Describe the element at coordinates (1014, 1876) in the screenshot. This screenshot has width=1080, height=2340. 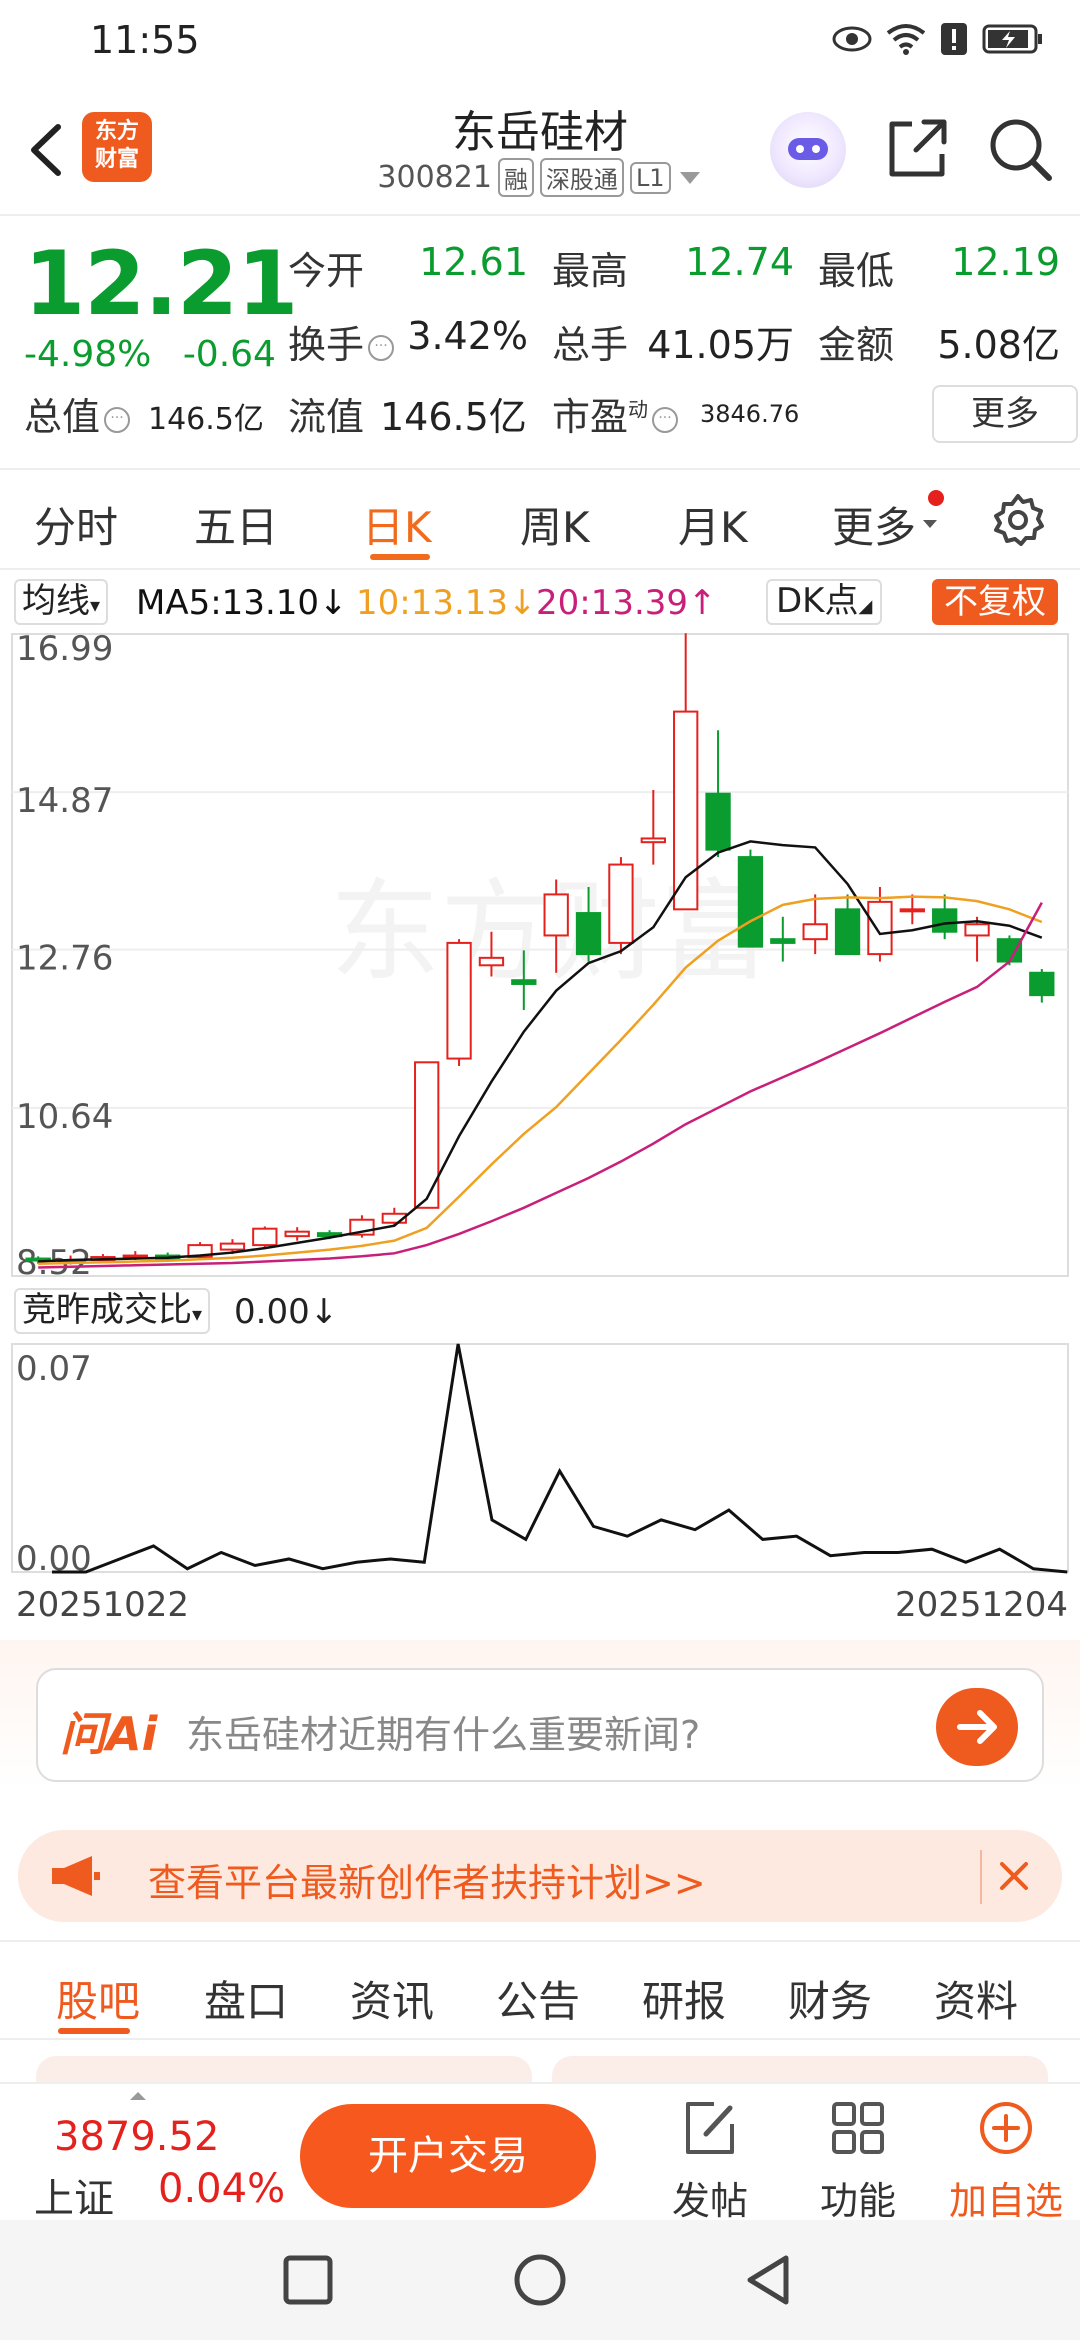
I see `close-icon` at that location.